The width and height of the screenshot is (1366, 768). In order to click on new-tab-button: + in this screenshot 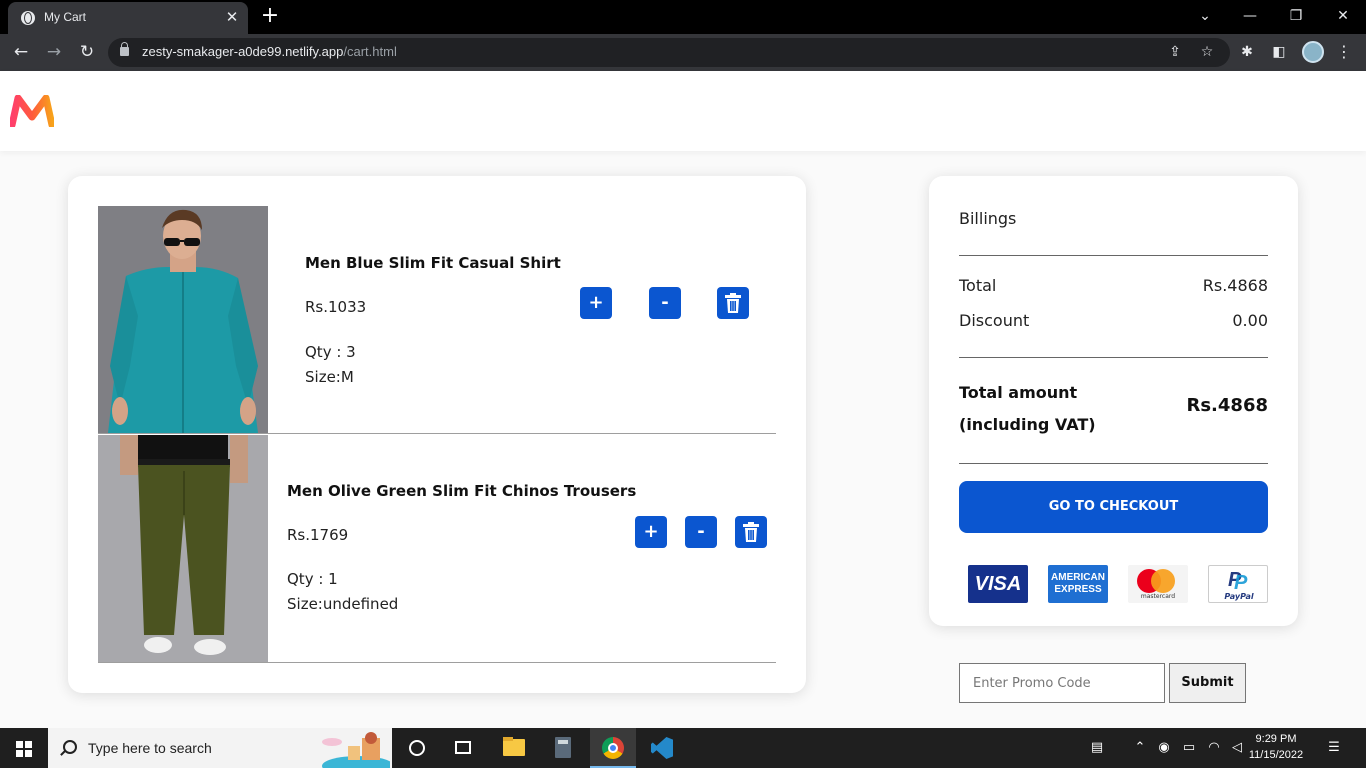, I will do `click(270, 16)`.